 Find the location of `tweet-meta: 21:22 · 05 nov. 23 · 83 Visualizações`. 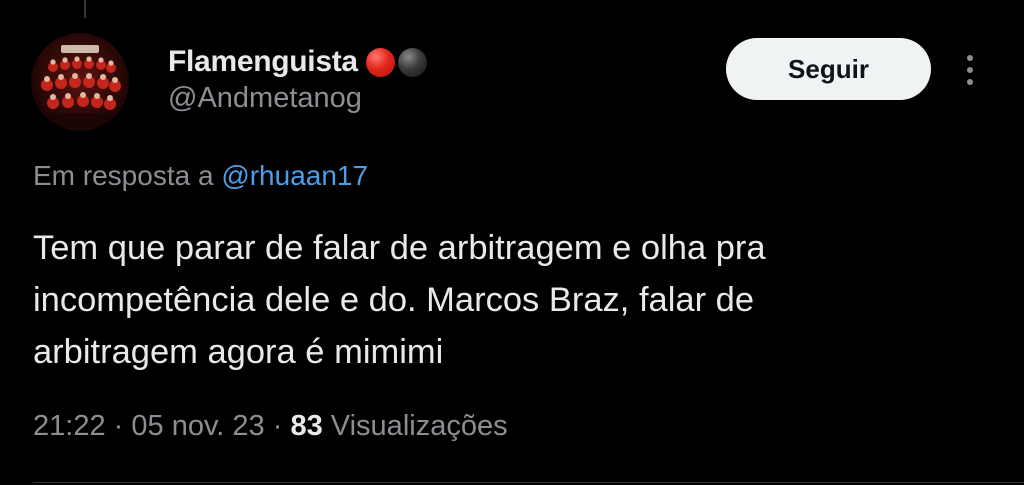

tweet-meta: 21:22 · 05 nov. 23 · 83 Visualizações is located at coordinates (270, 426).